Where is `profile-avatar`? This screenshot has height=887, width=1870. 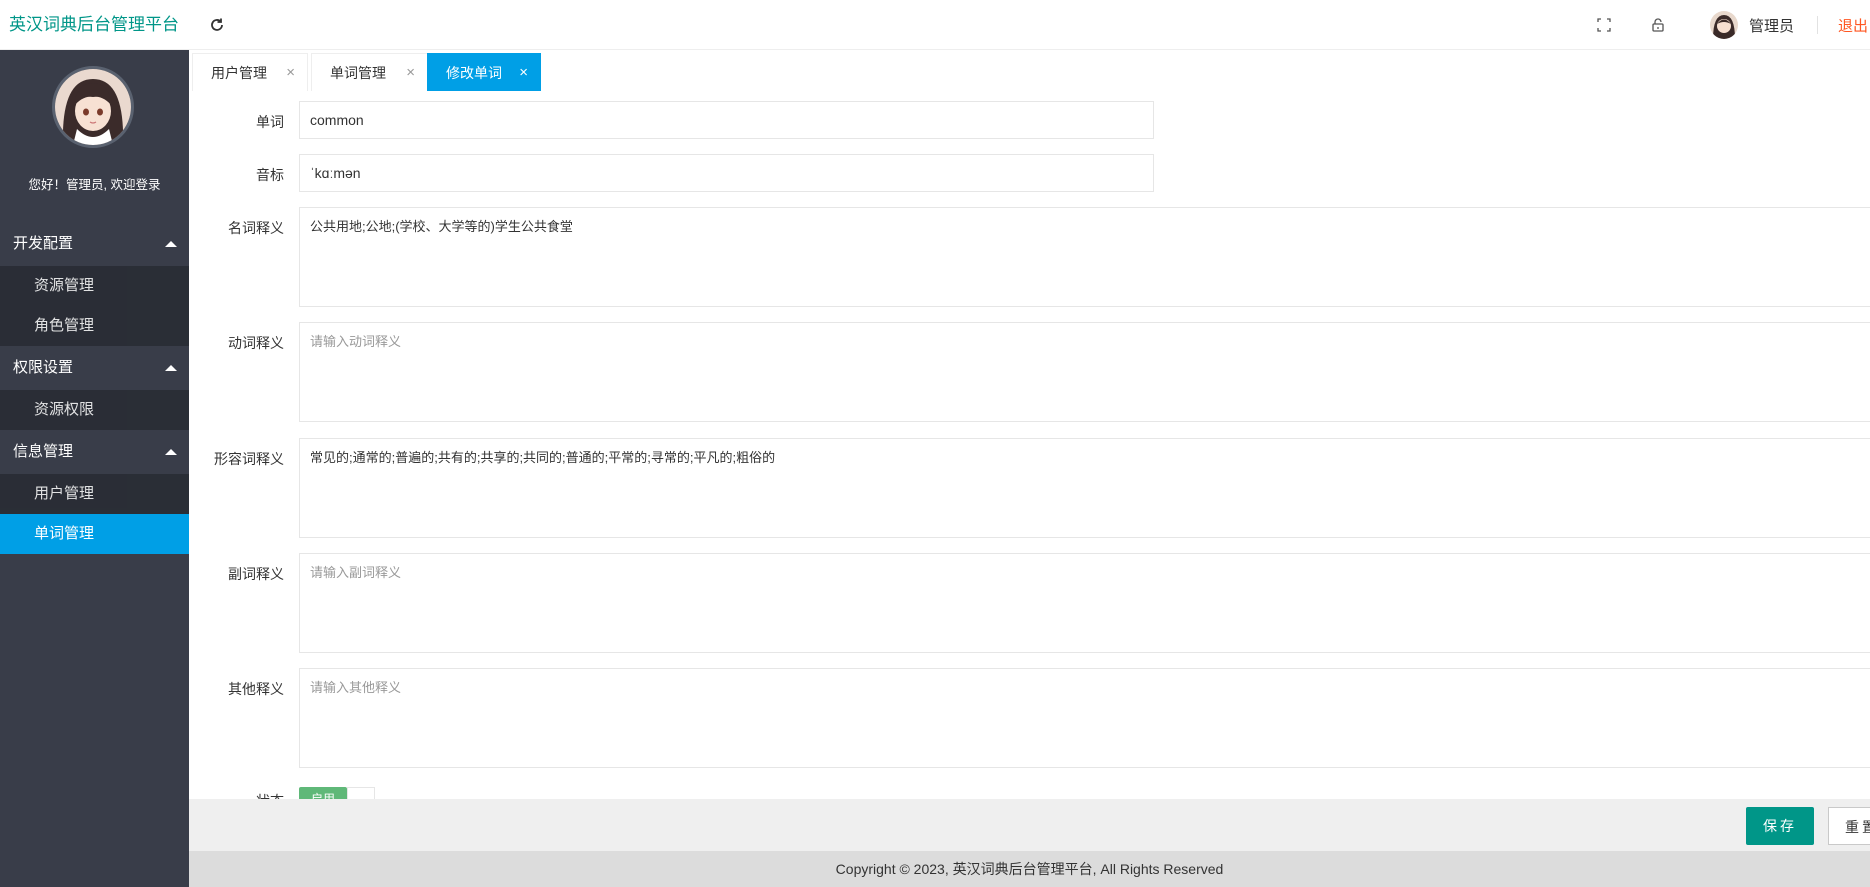 profile-avatar is located at coordinates (93, 107).